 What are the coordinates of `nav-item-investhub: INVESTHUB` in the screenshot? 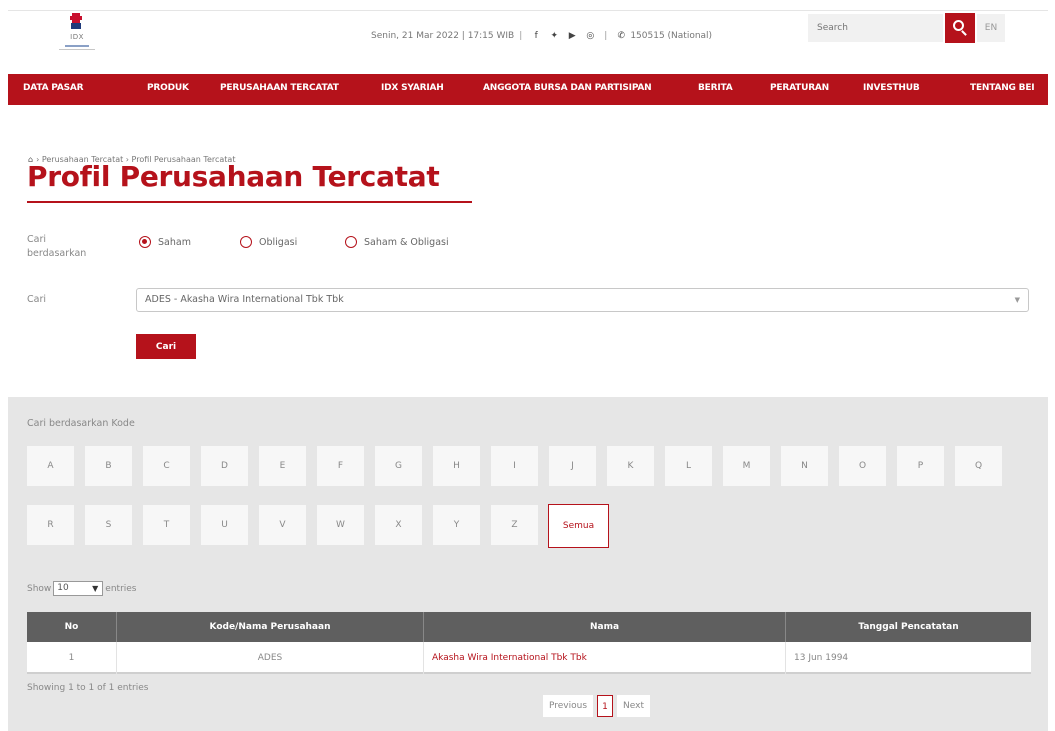 It's located at (891, 88).